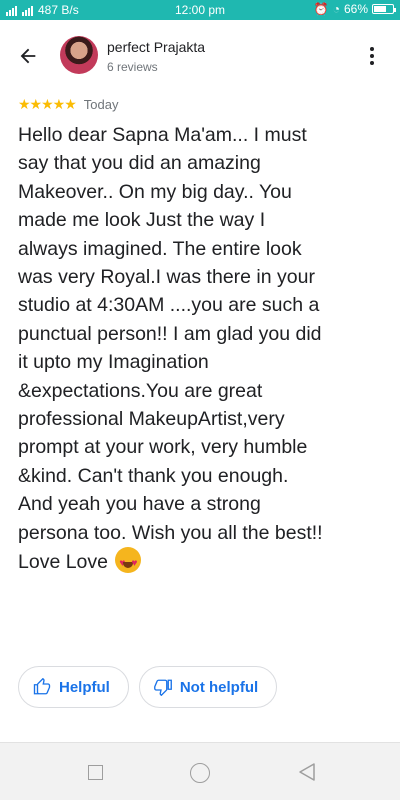  I want to click on battery-icon, so click(384, 9).